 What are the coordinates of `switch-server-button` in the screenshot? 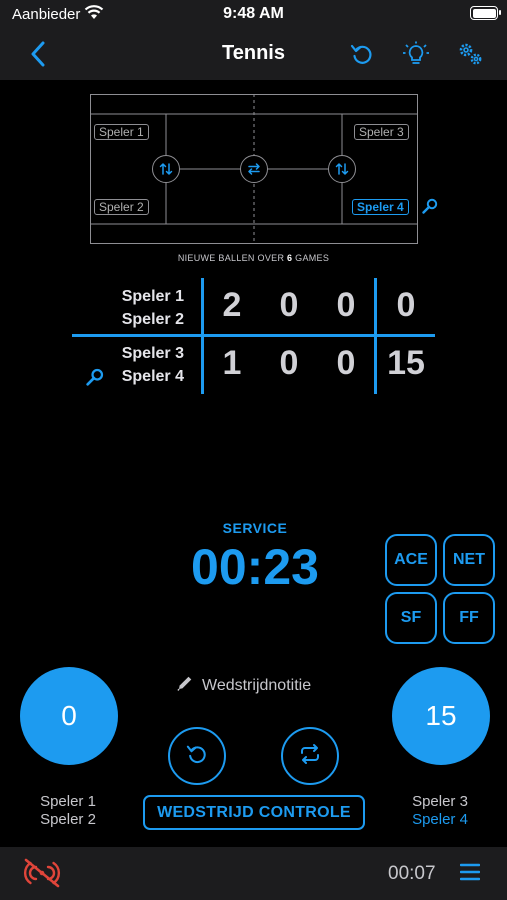 It's located at (310, 756).